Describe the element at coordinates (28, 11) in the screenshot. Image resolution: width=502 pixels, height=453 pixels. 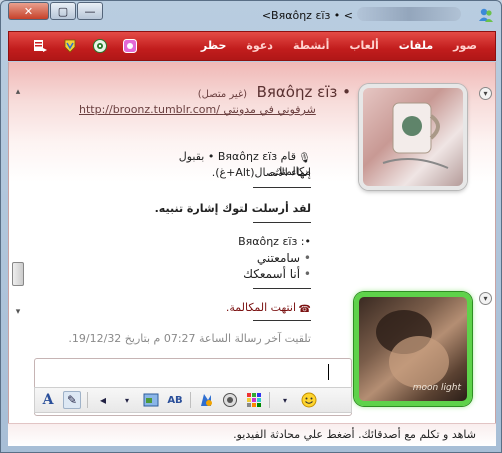
I see `close-button: ✕` at that location.